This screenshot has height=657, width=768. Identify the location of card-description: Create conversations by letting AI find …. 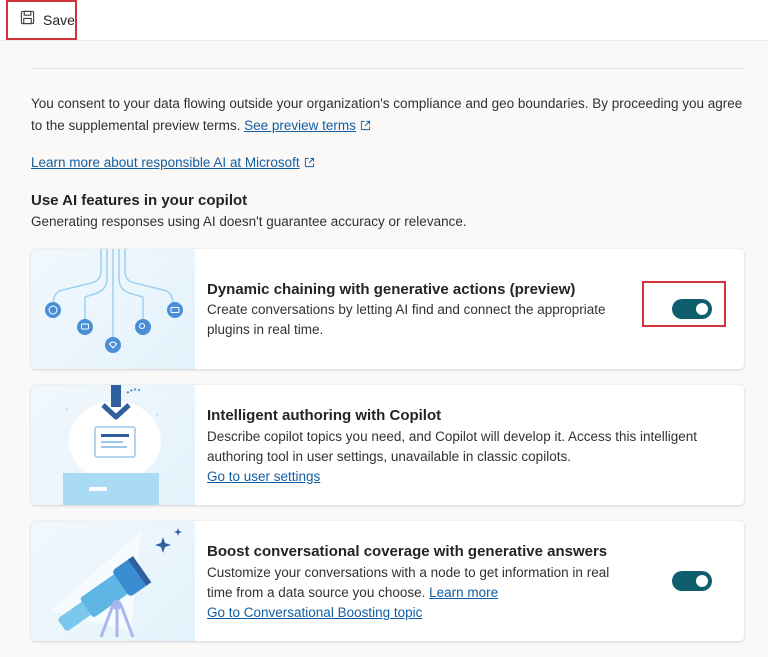
(406, 319).